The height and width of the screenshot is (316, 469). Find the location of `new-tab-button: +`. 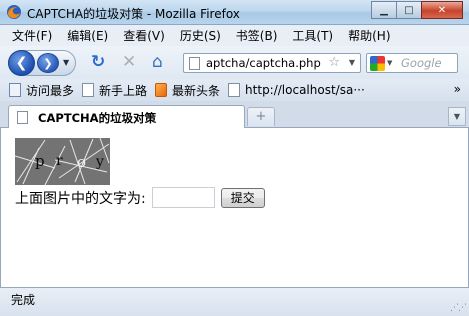

new-tab-button: + is located at coordinates (261, 116).